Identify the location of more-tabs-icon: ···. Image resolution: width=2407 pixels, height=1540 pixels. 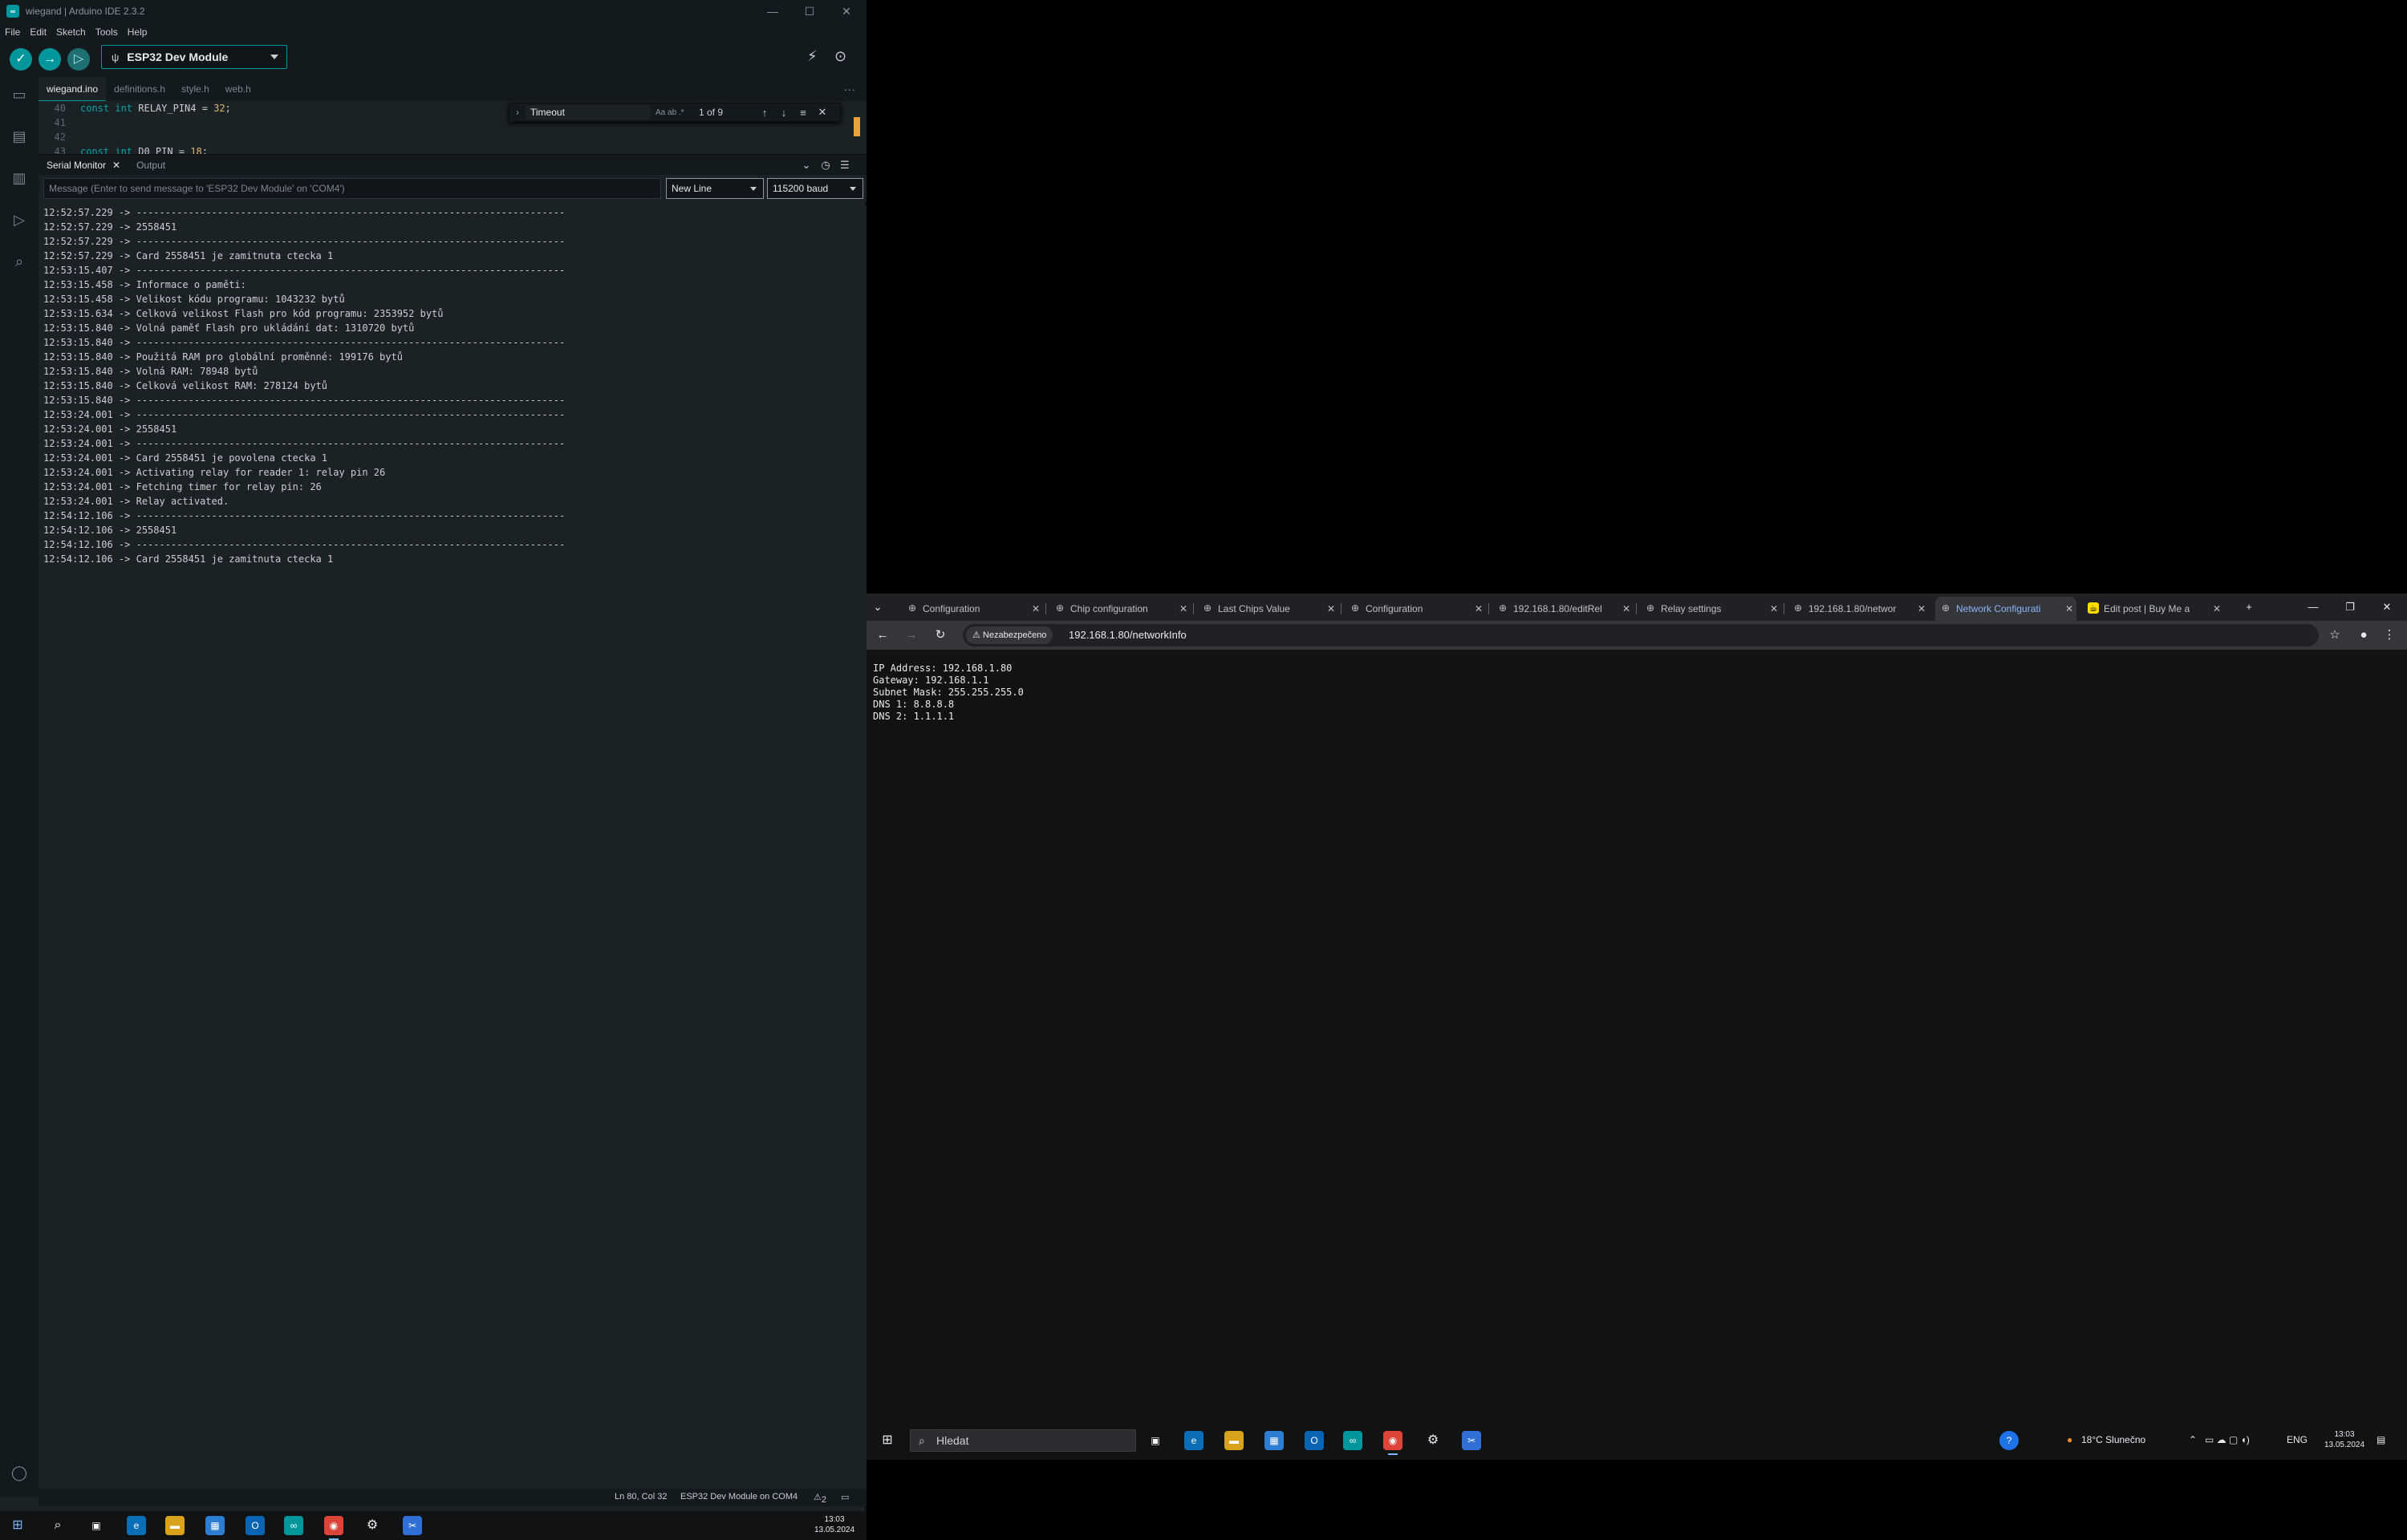
(850, 89).